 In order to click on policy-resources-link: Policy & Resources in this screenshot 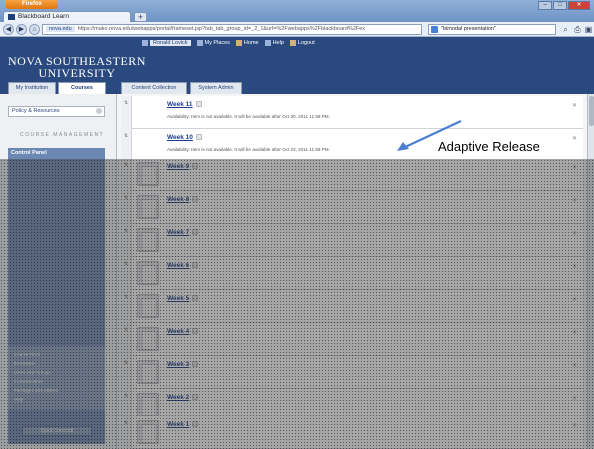, I will do `click(56, 111)`.